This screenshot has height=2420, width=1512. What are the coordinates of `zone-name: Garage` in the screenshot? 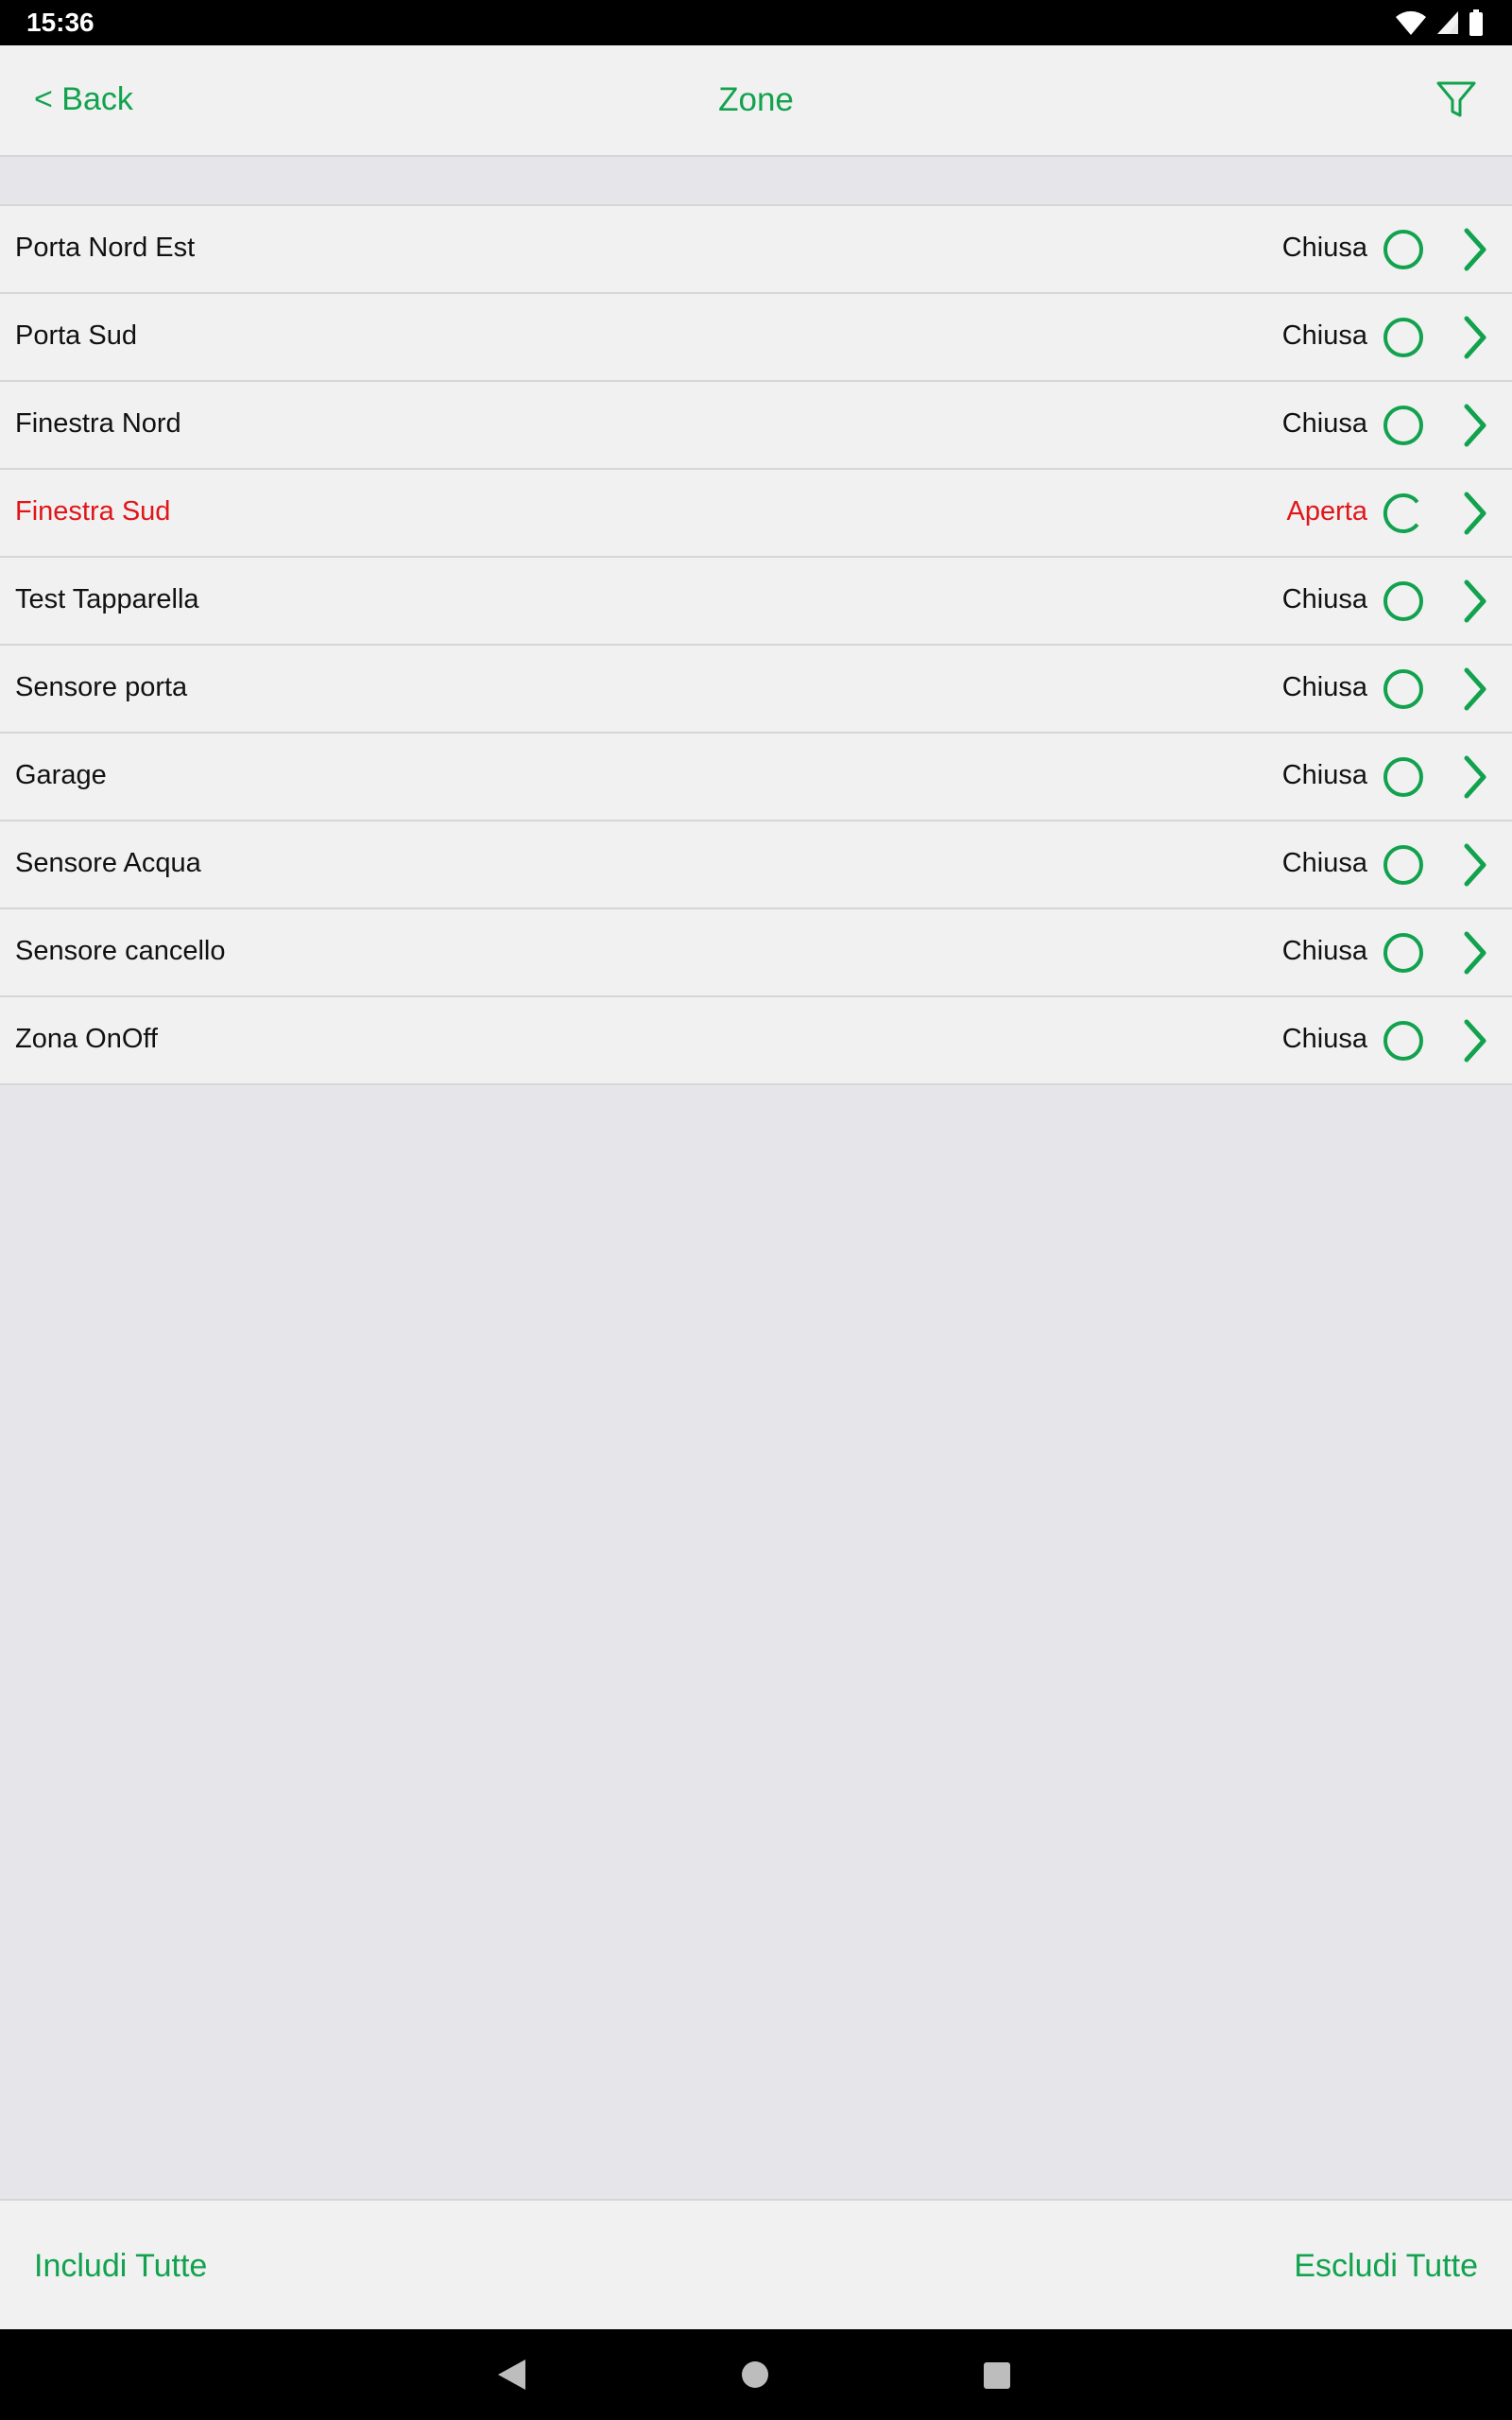 It's located at (61, 775).